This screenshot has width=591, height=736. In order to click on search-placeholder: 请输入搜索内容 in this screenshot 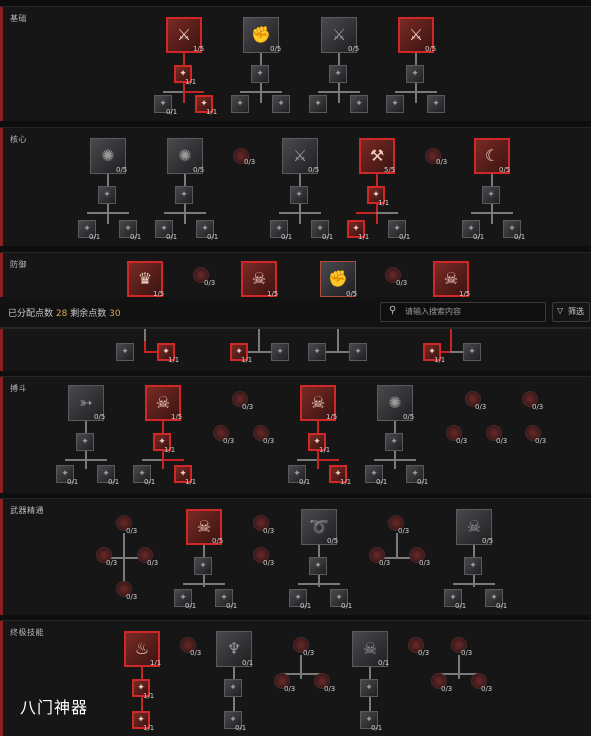, I will do `click(433, 311)`.